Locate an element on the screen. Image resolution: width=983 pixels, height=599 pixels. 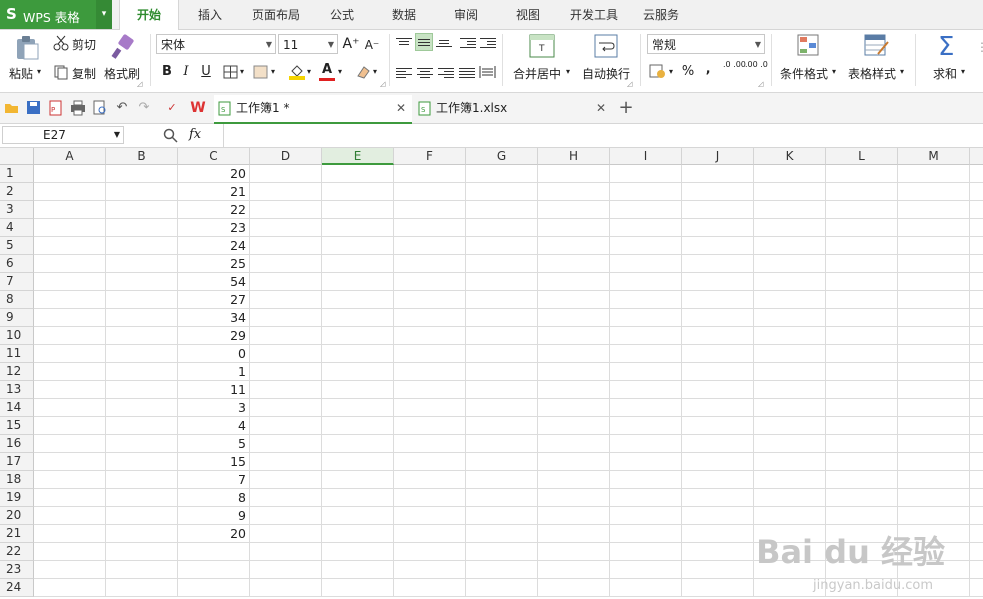
cell-i22 is located at coordinates (646, 552).